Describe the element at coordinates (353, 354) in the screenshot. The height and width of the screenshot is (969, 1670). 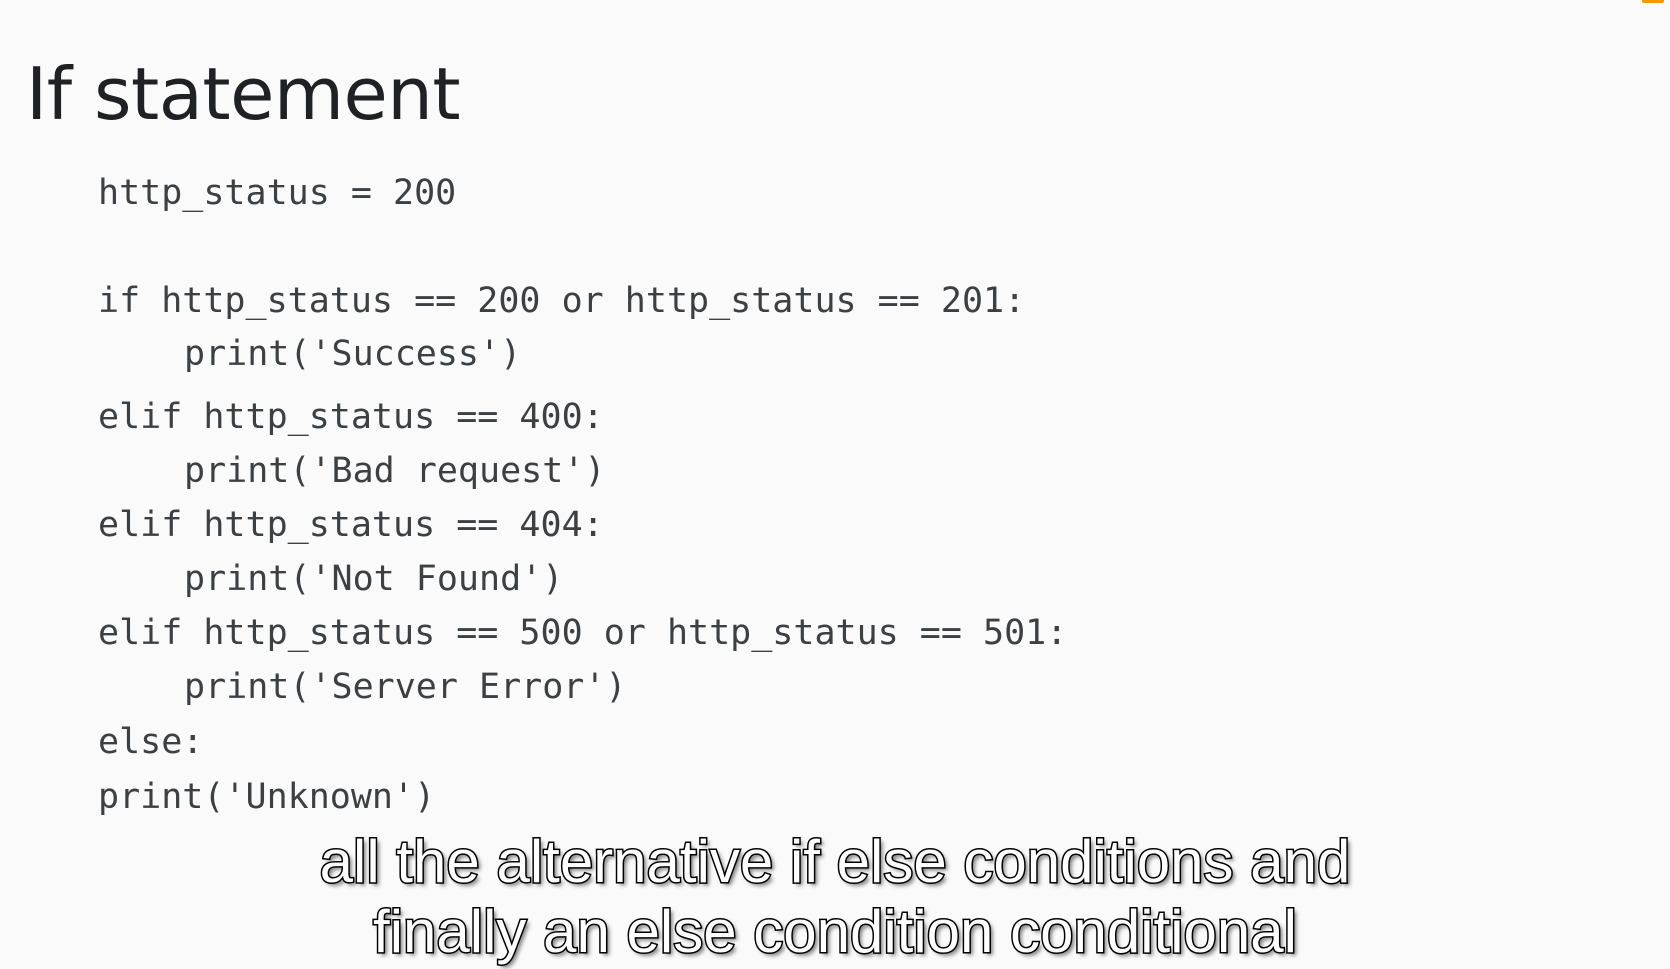
I see `code-line: print('Success')` at that location.